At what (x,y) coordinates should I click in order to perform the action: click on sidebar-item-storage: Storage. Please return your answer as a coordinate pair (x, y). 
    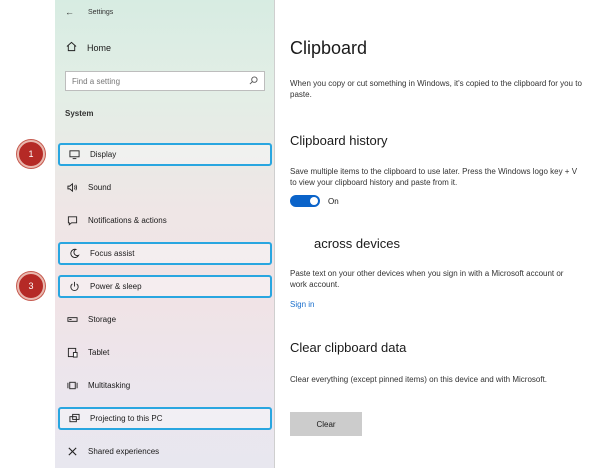
    Looking at the image, I should click on (165, 319).